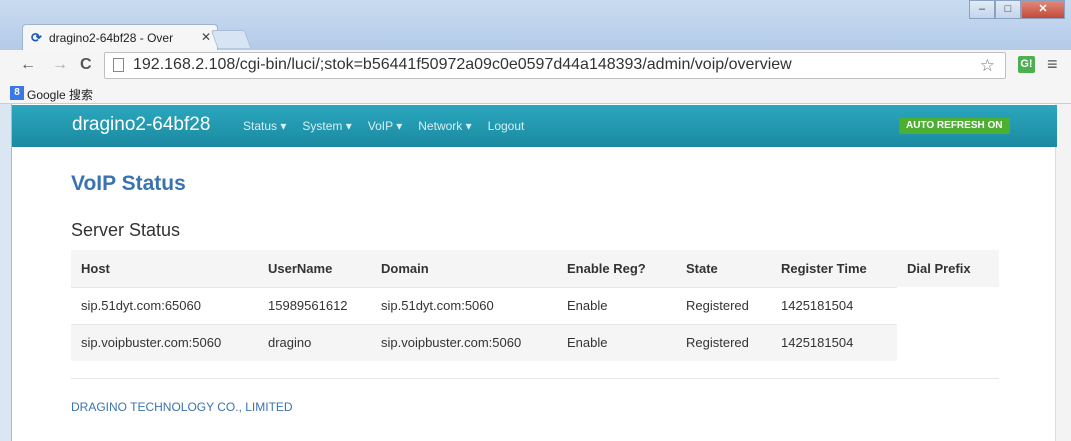 This screenshot has height=441, width=1071. I want to click on nav-logout: Logout, so click(506, 126).